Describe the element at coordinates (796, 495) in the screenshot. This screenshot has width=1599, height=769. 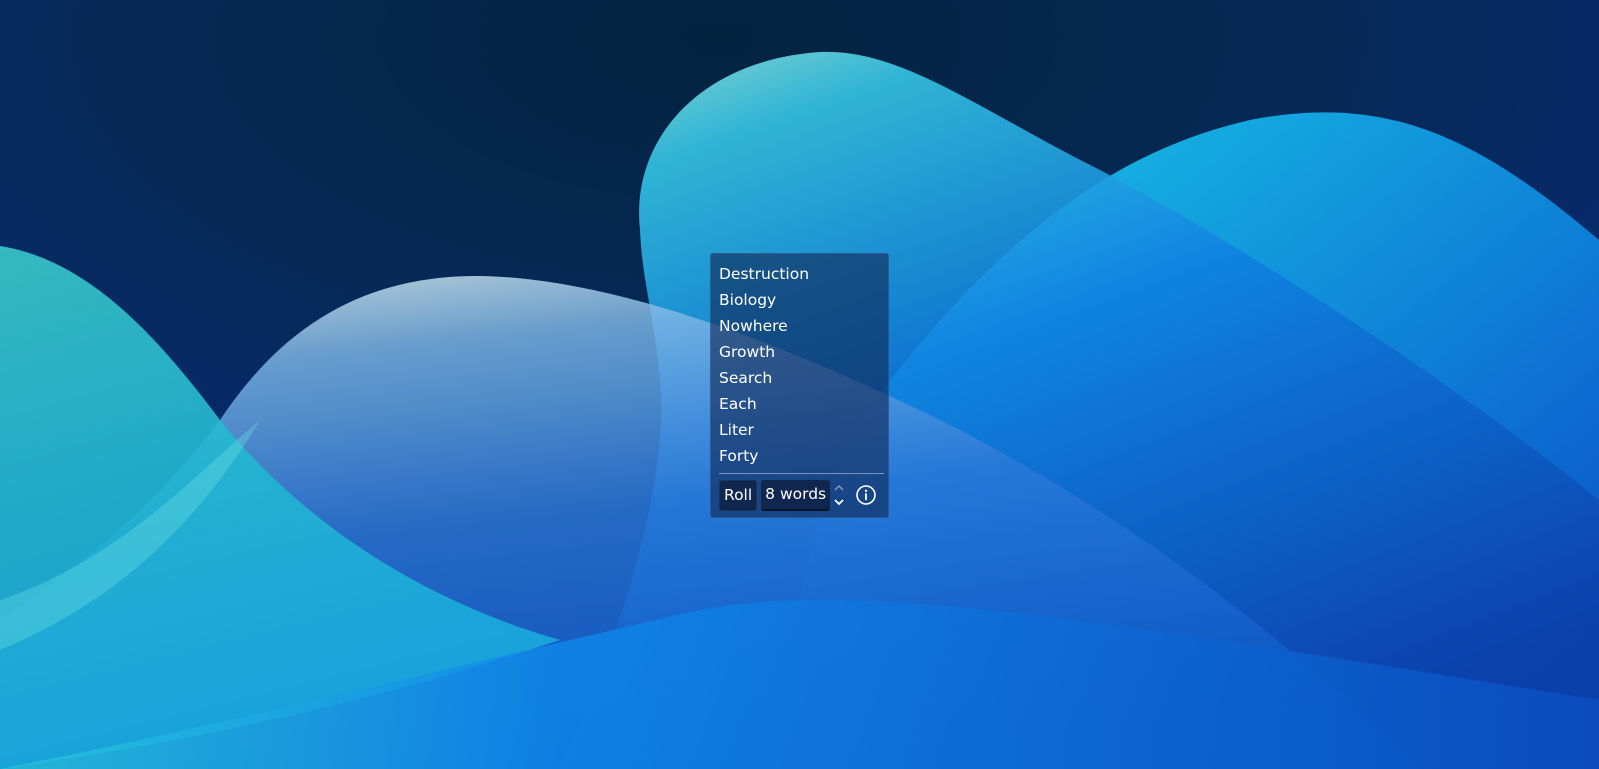
I see `word-count-spinbox: 8 words` at that location.